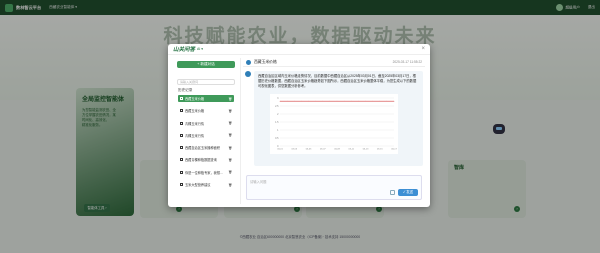 The image size is (600, 253). Describe the element at coordinates (280, 150) in the screenshot. I see `x-tick-label: 03-01` at that location.